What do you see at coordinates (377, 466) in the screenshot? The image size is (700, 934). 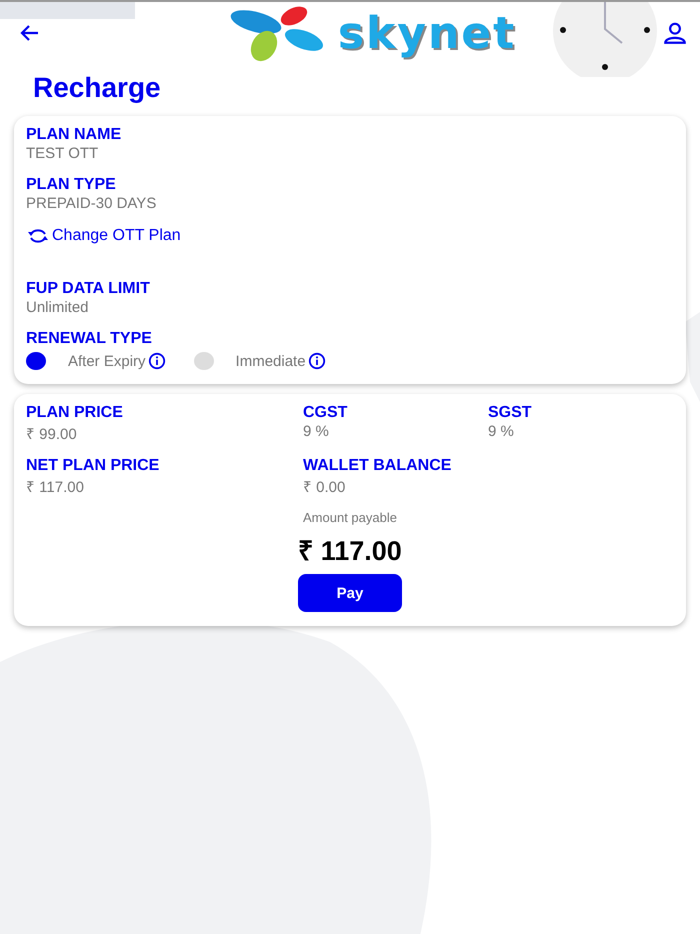 I see `field-label: WALLET BALANCE` at bounding box center [377, 466].